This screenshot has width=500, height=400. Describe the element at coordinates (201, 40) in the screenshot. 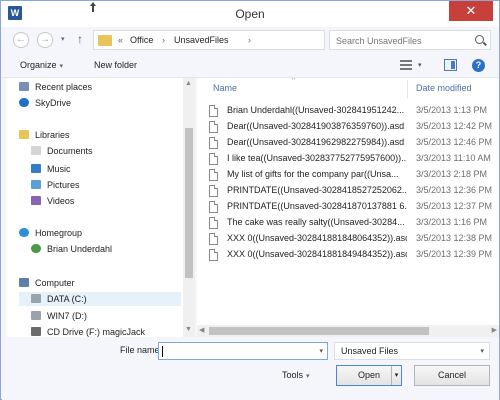

I see `breadcrumb-unsavedfiles: UnsavedFiles` at that location.